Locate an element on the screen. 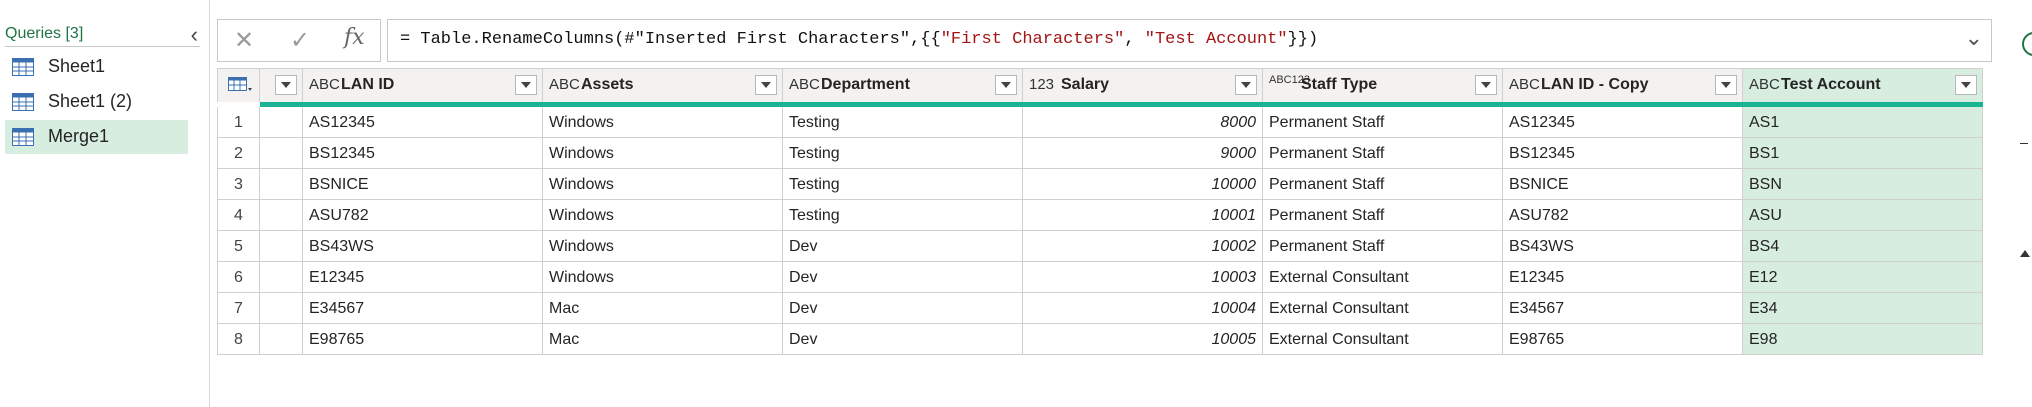 Image resolution: width=2032 pixels, height=407 pixels. cell-lan-id: BS12345 is located at coordinates (423, 153).